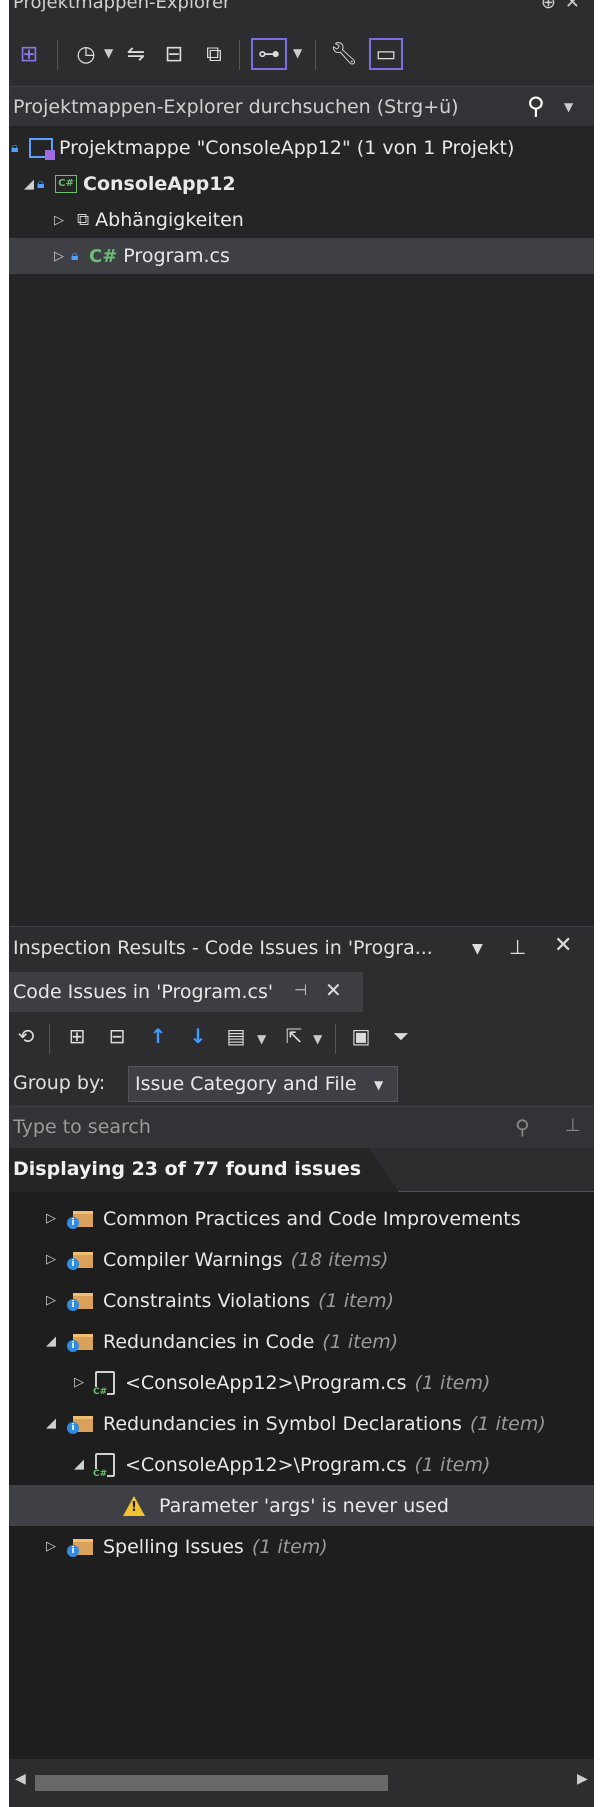 The height and width of the screenshot is (1807, 606). What do you see at coordinates (301, 184) in the screenshot?
I see `tree-row-project: ◢ 🔒︎ C# ConsoleApp12` at bounding box center [301, 184].